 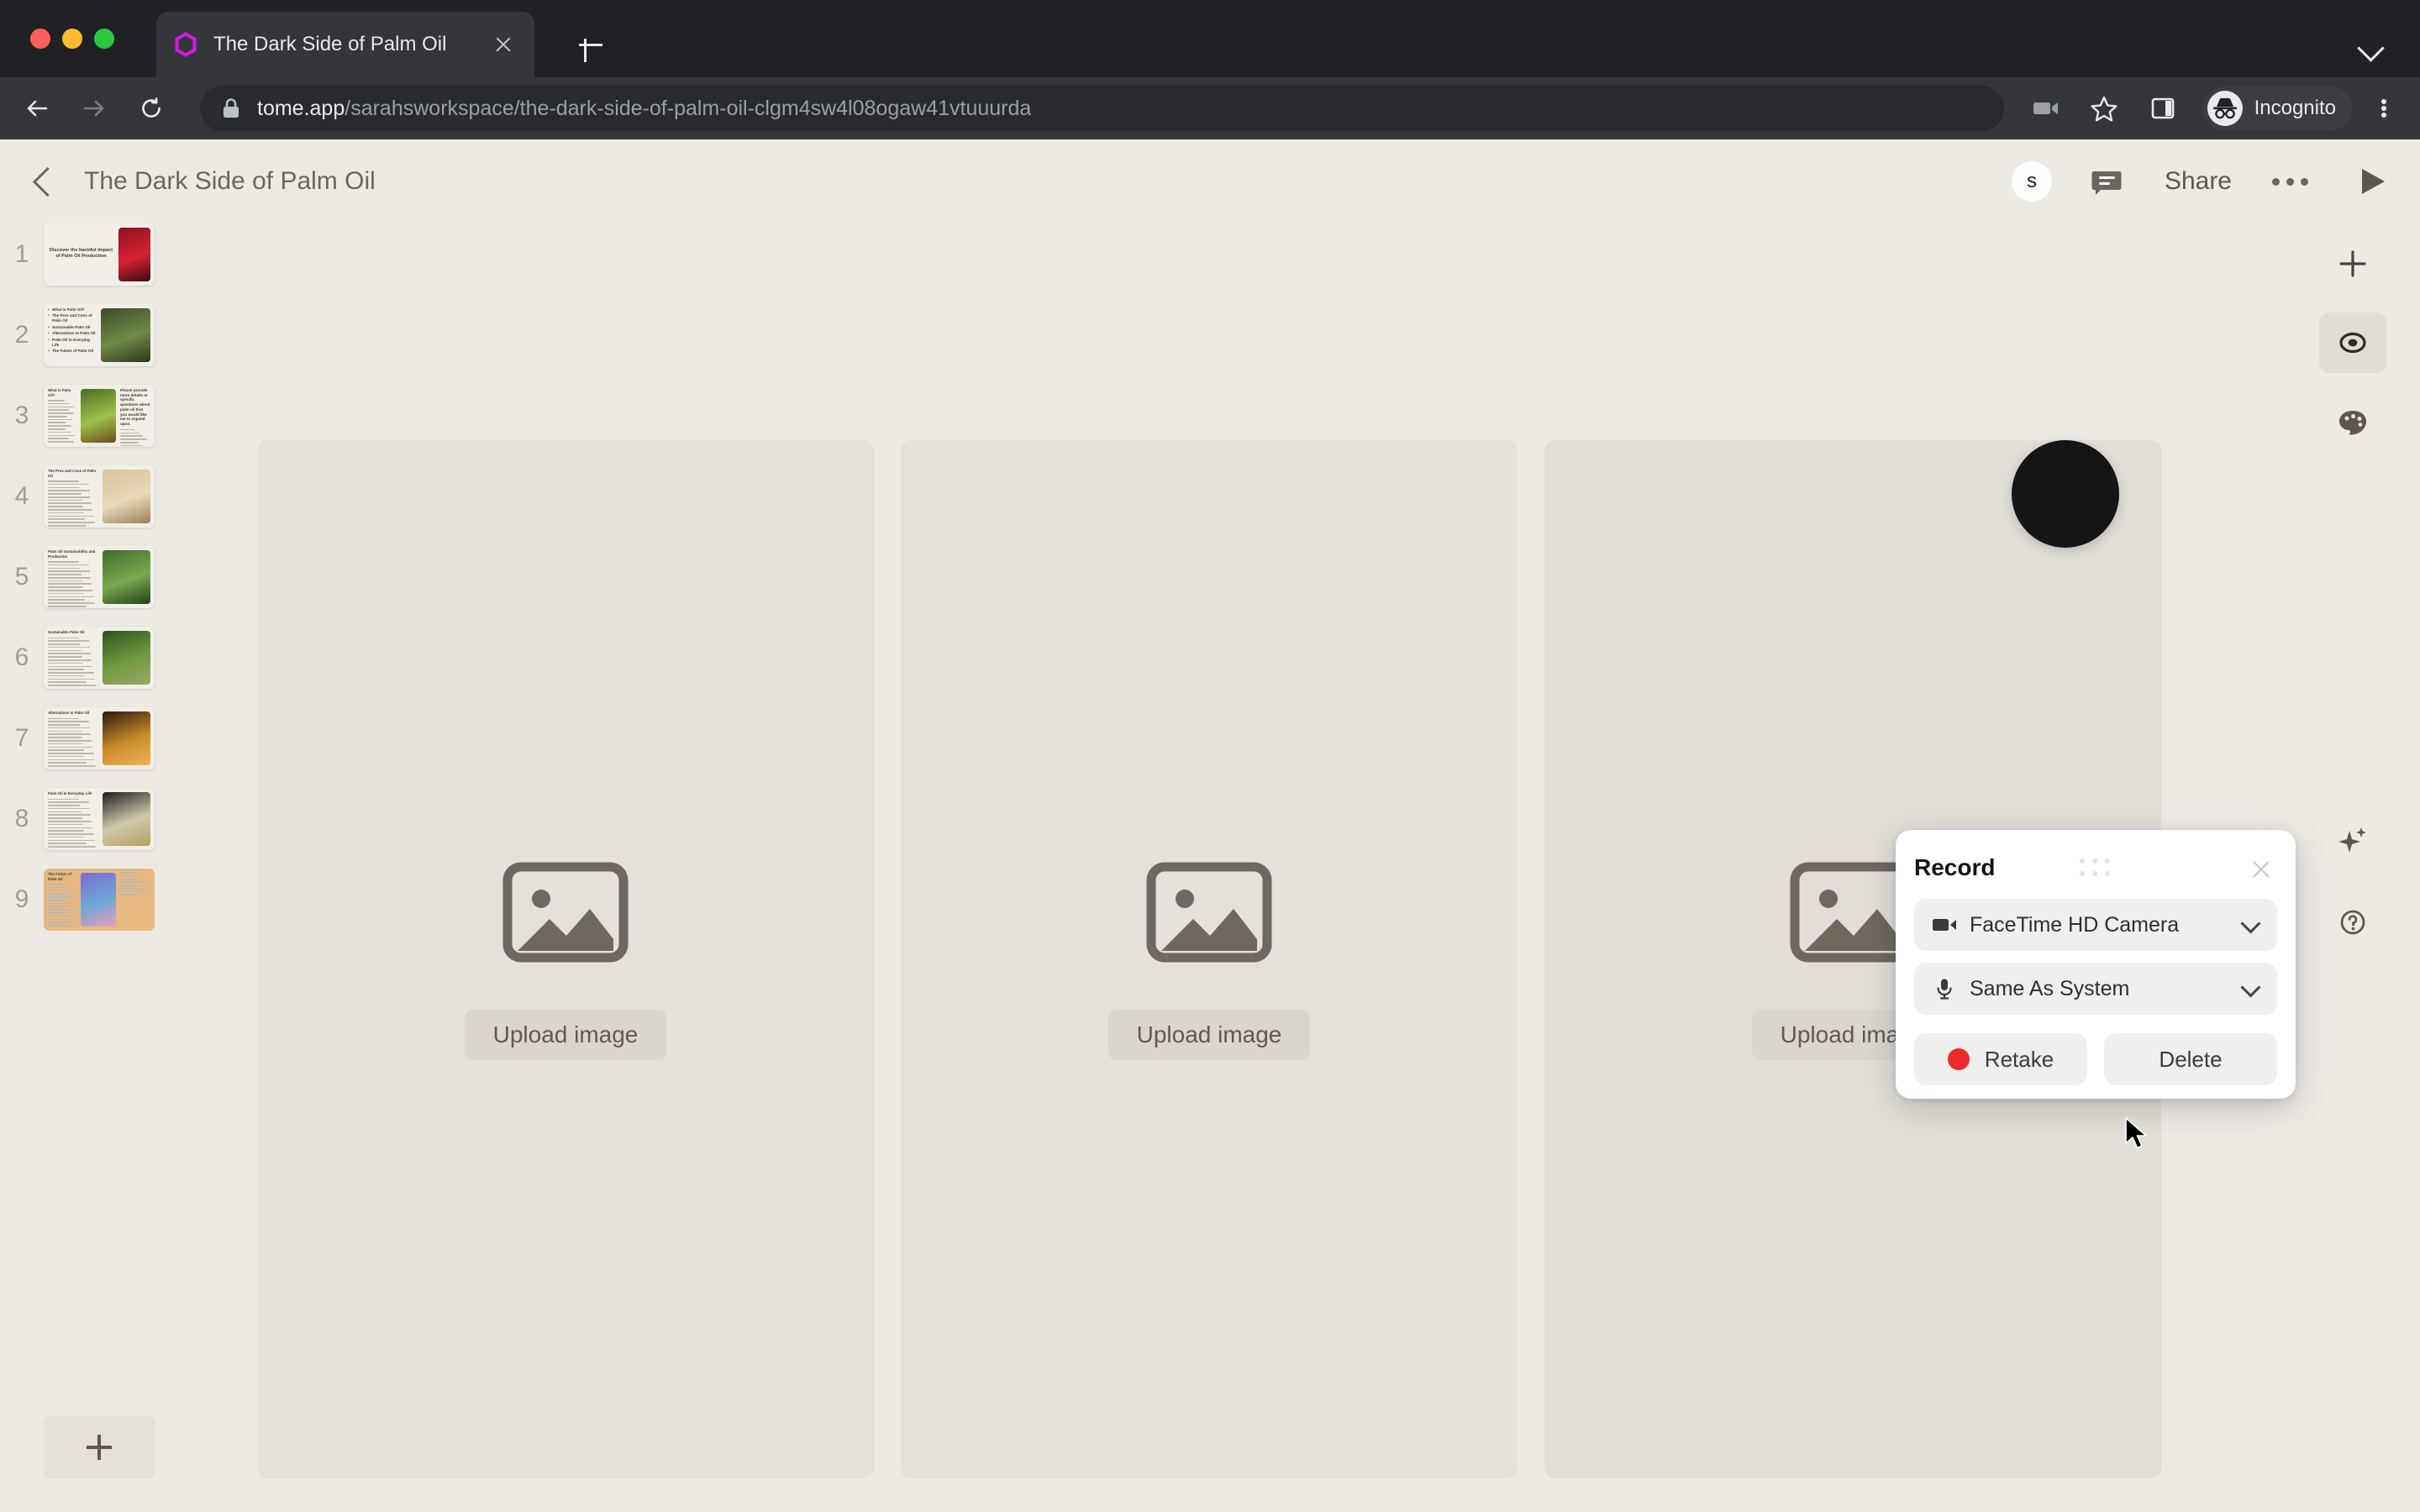 I want to click on record-dialog-title: Record, so click(x=1955, y=867).